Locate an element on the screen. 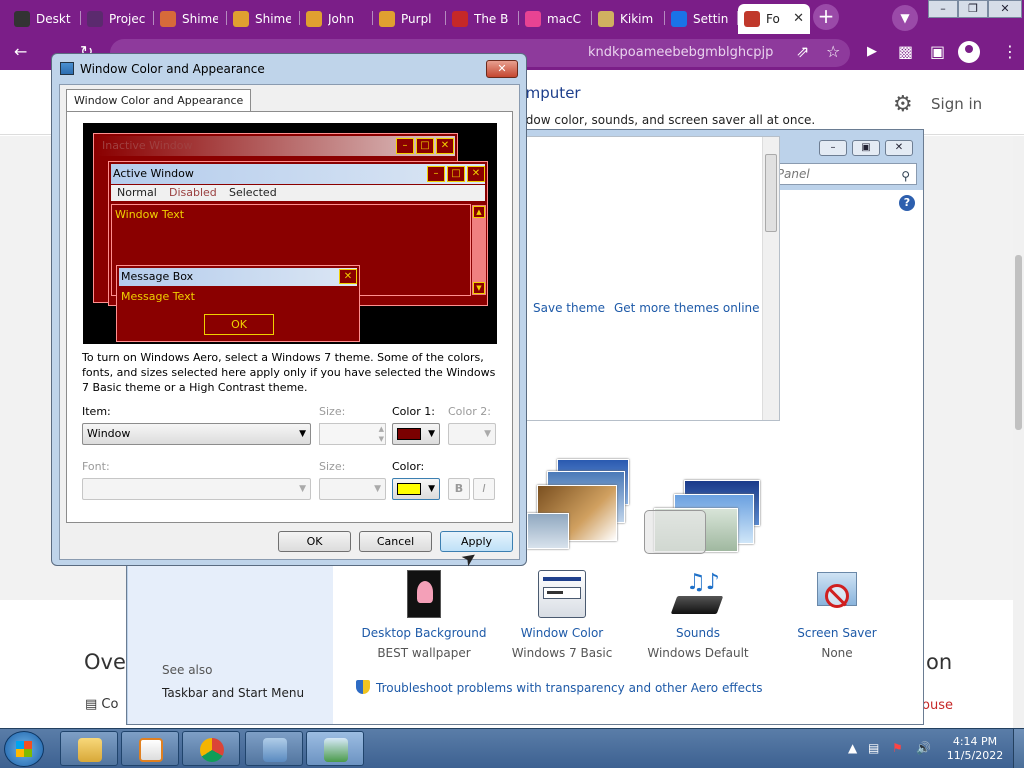 This screenshot has width=1024, height=768. extensions-puzzle-icon: ▩ is located at coordinates (905, 52).